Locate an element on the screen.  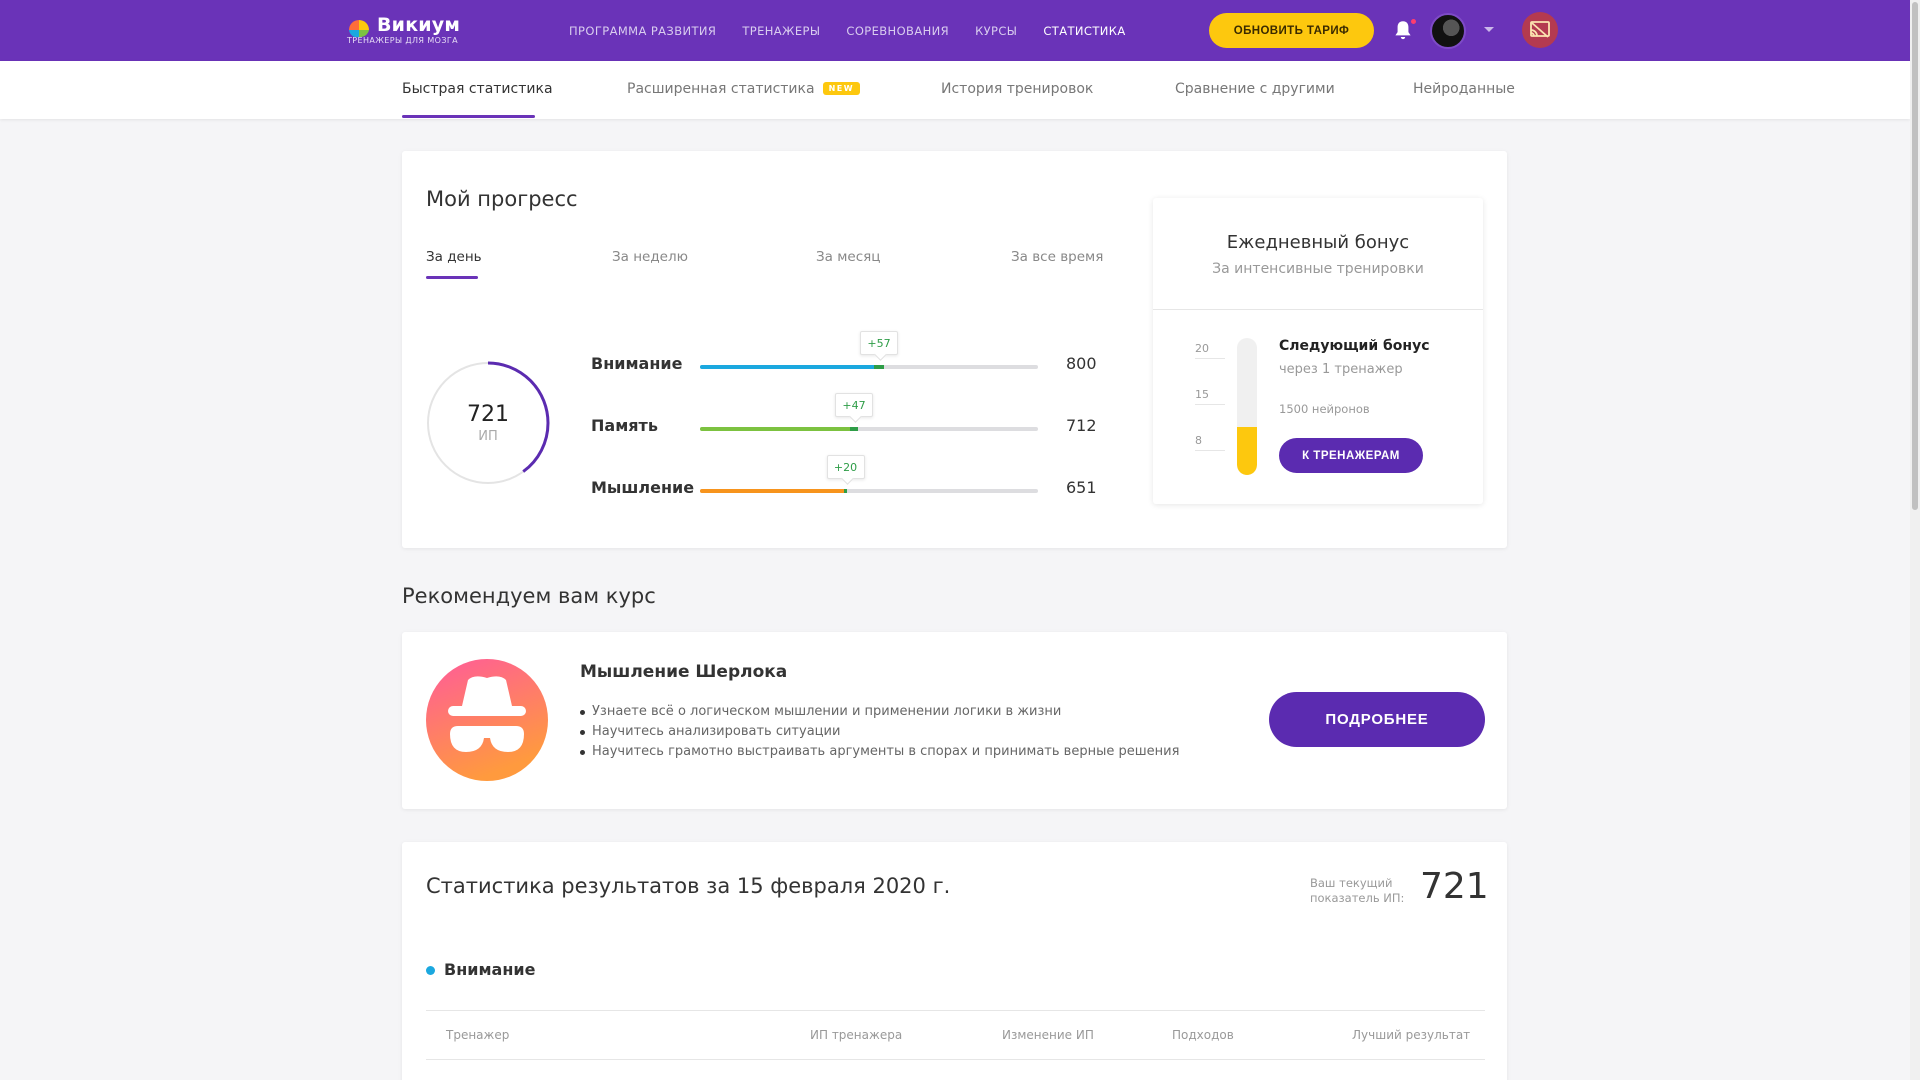
nav-statistics: СТАТИСТИКА is located at coordinates (1084, 31).